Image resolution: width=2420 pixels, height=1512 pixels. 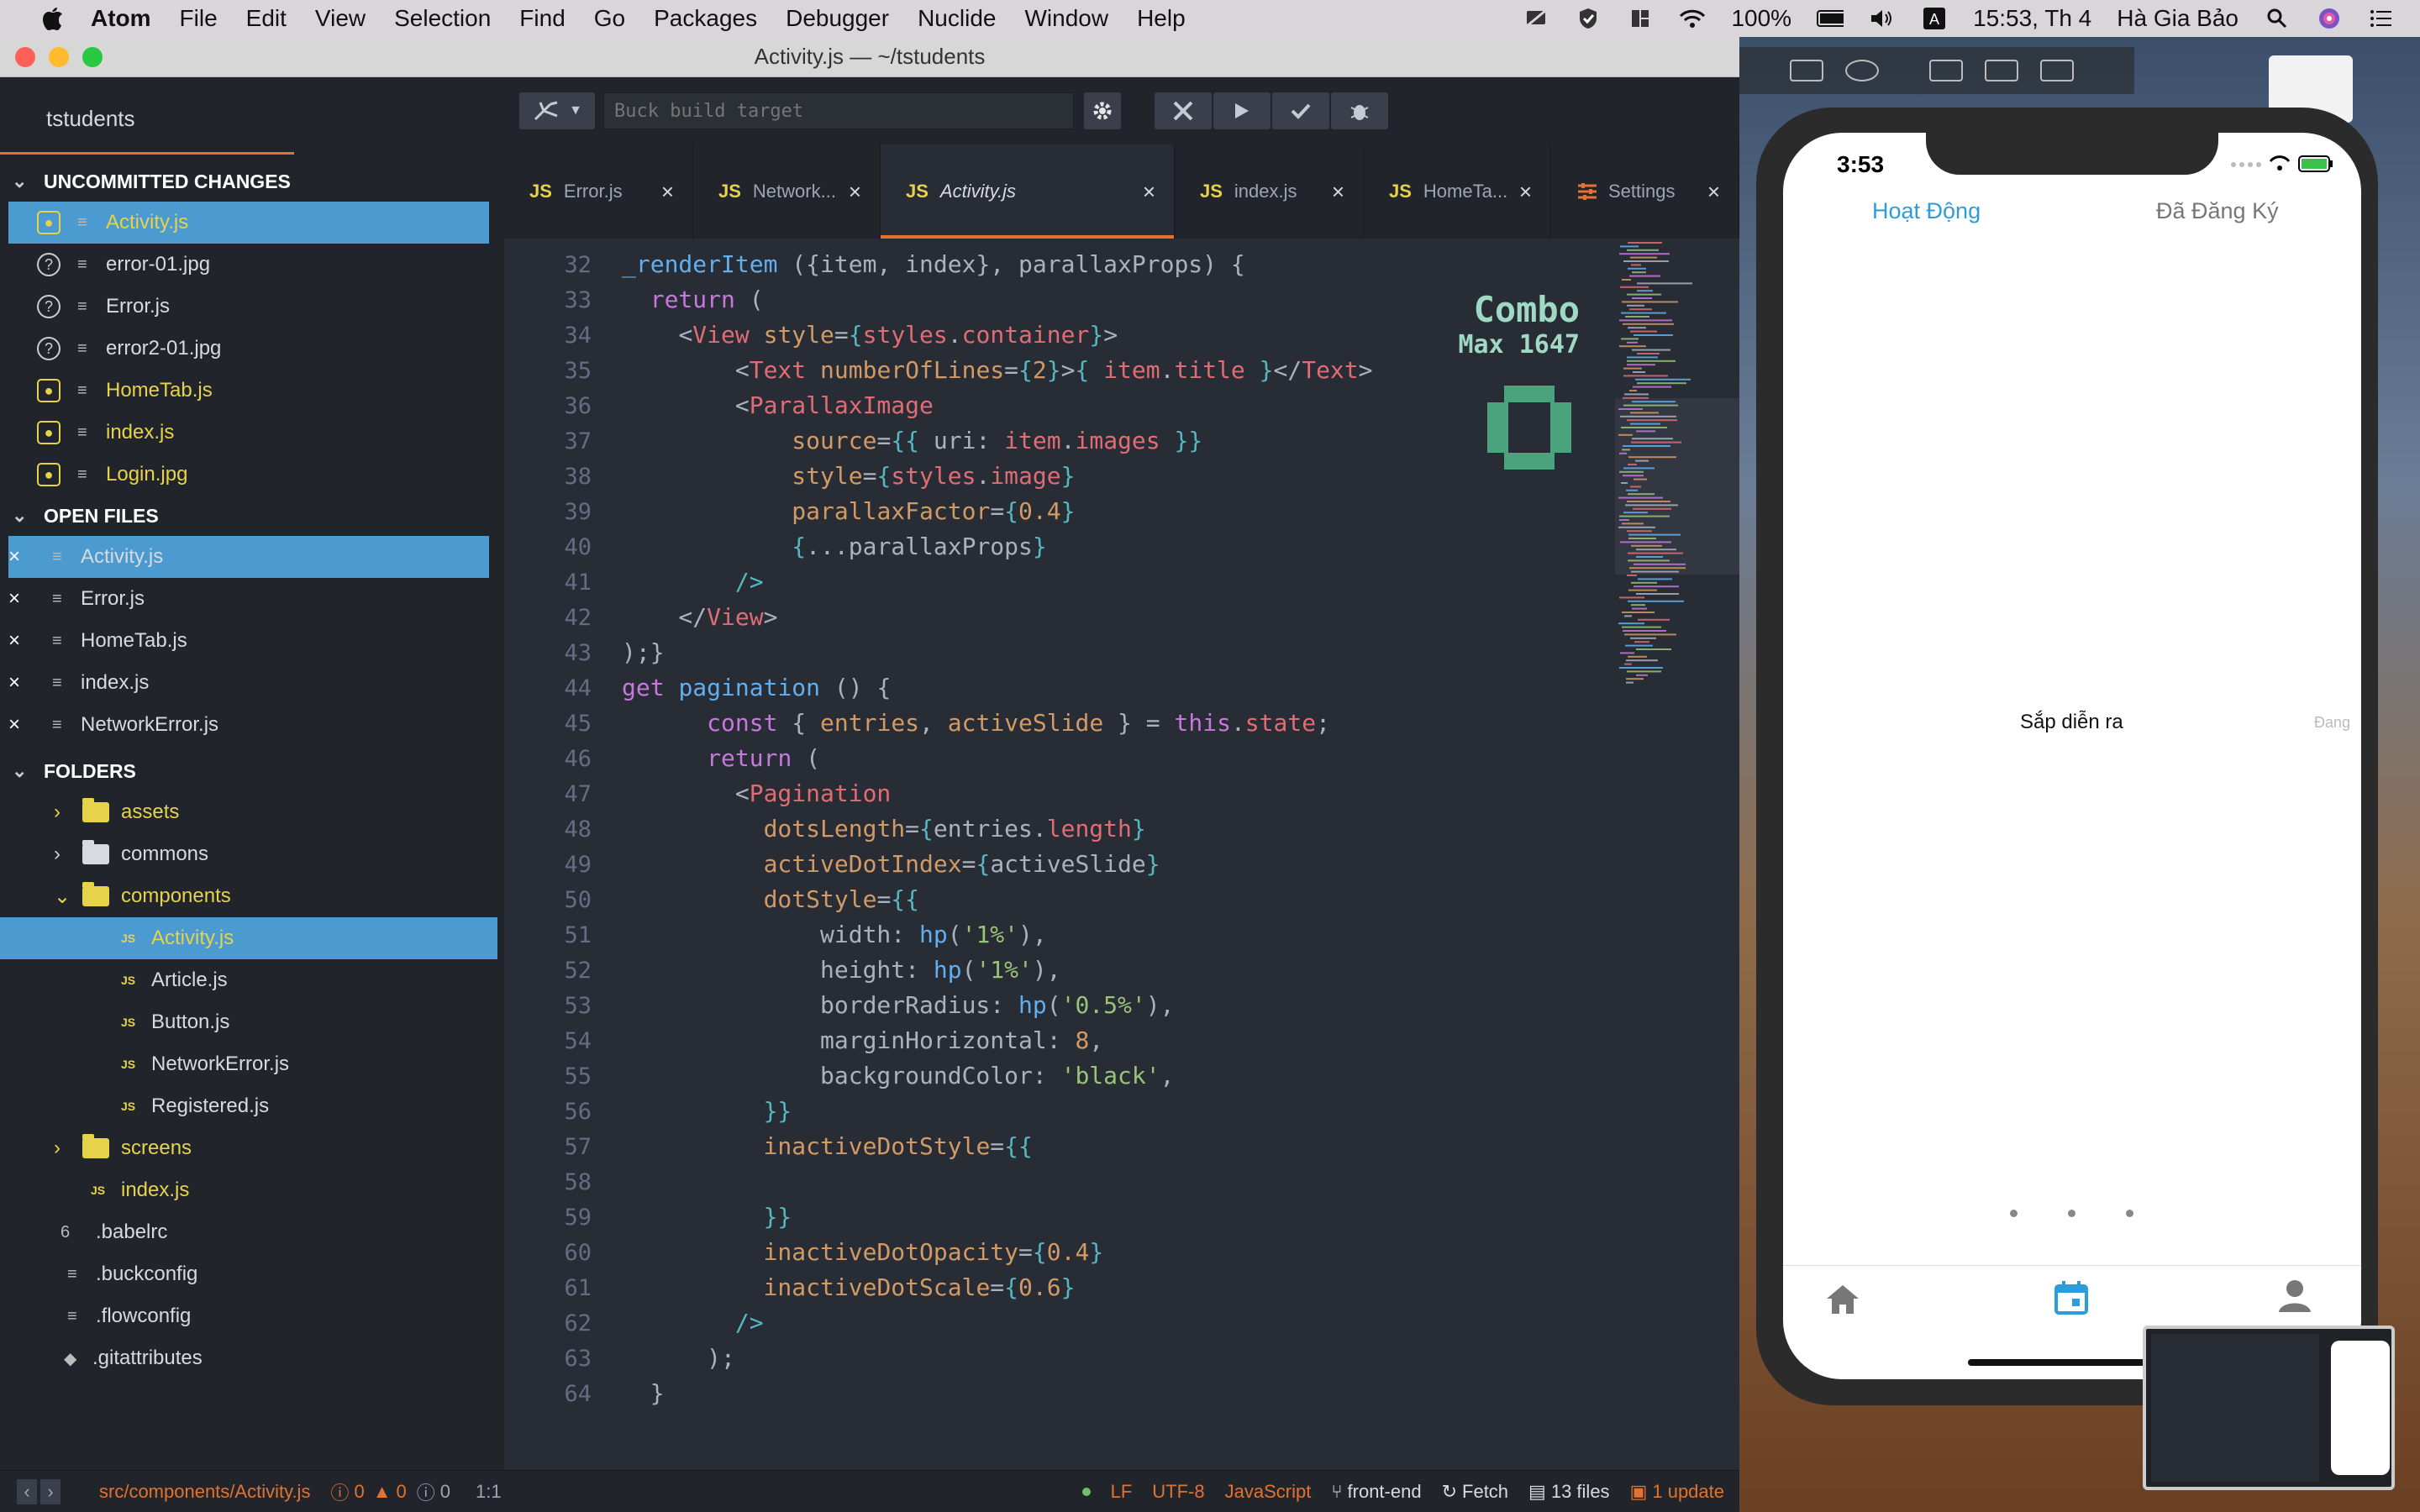 I want to click on uncommitted-file-item: ● ≡ index.js, so click(x=252, y=433).